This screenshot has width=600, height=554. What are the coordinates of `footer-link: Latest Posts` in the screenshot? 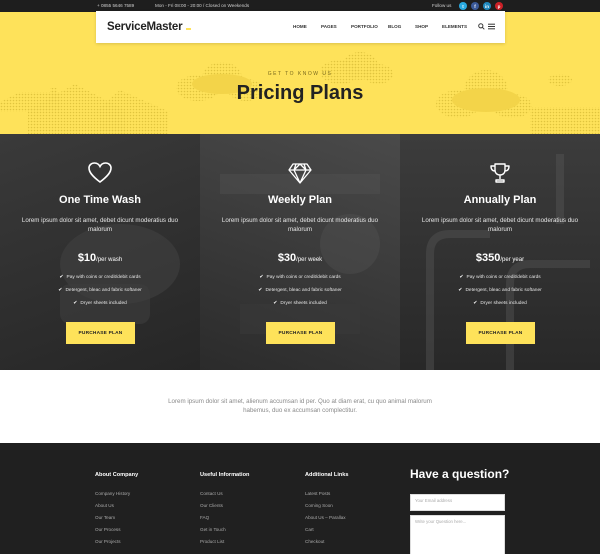 It's located at (317, 493).